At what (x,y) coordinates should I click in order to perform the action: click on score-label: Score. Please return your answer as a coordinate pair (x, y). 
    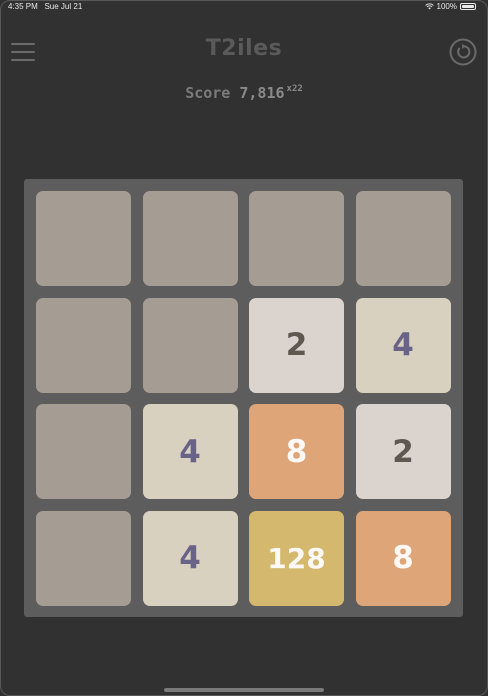
    Looking at the image, I should click on (208, 93).